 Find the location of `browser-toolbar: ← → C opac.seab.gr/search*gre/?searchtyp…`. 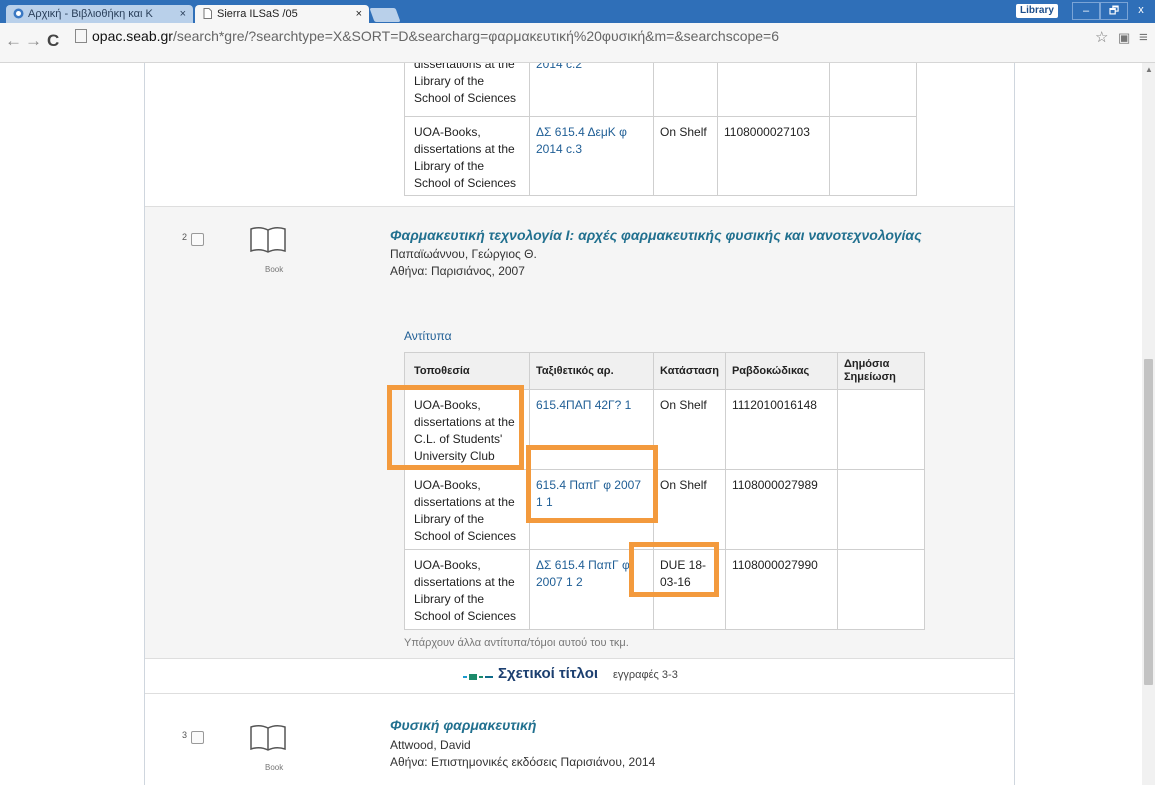

browser-toolbar: ← → C opac.seab.gr/search*gre/?searchtyp… is located at coordinates (577, 43).